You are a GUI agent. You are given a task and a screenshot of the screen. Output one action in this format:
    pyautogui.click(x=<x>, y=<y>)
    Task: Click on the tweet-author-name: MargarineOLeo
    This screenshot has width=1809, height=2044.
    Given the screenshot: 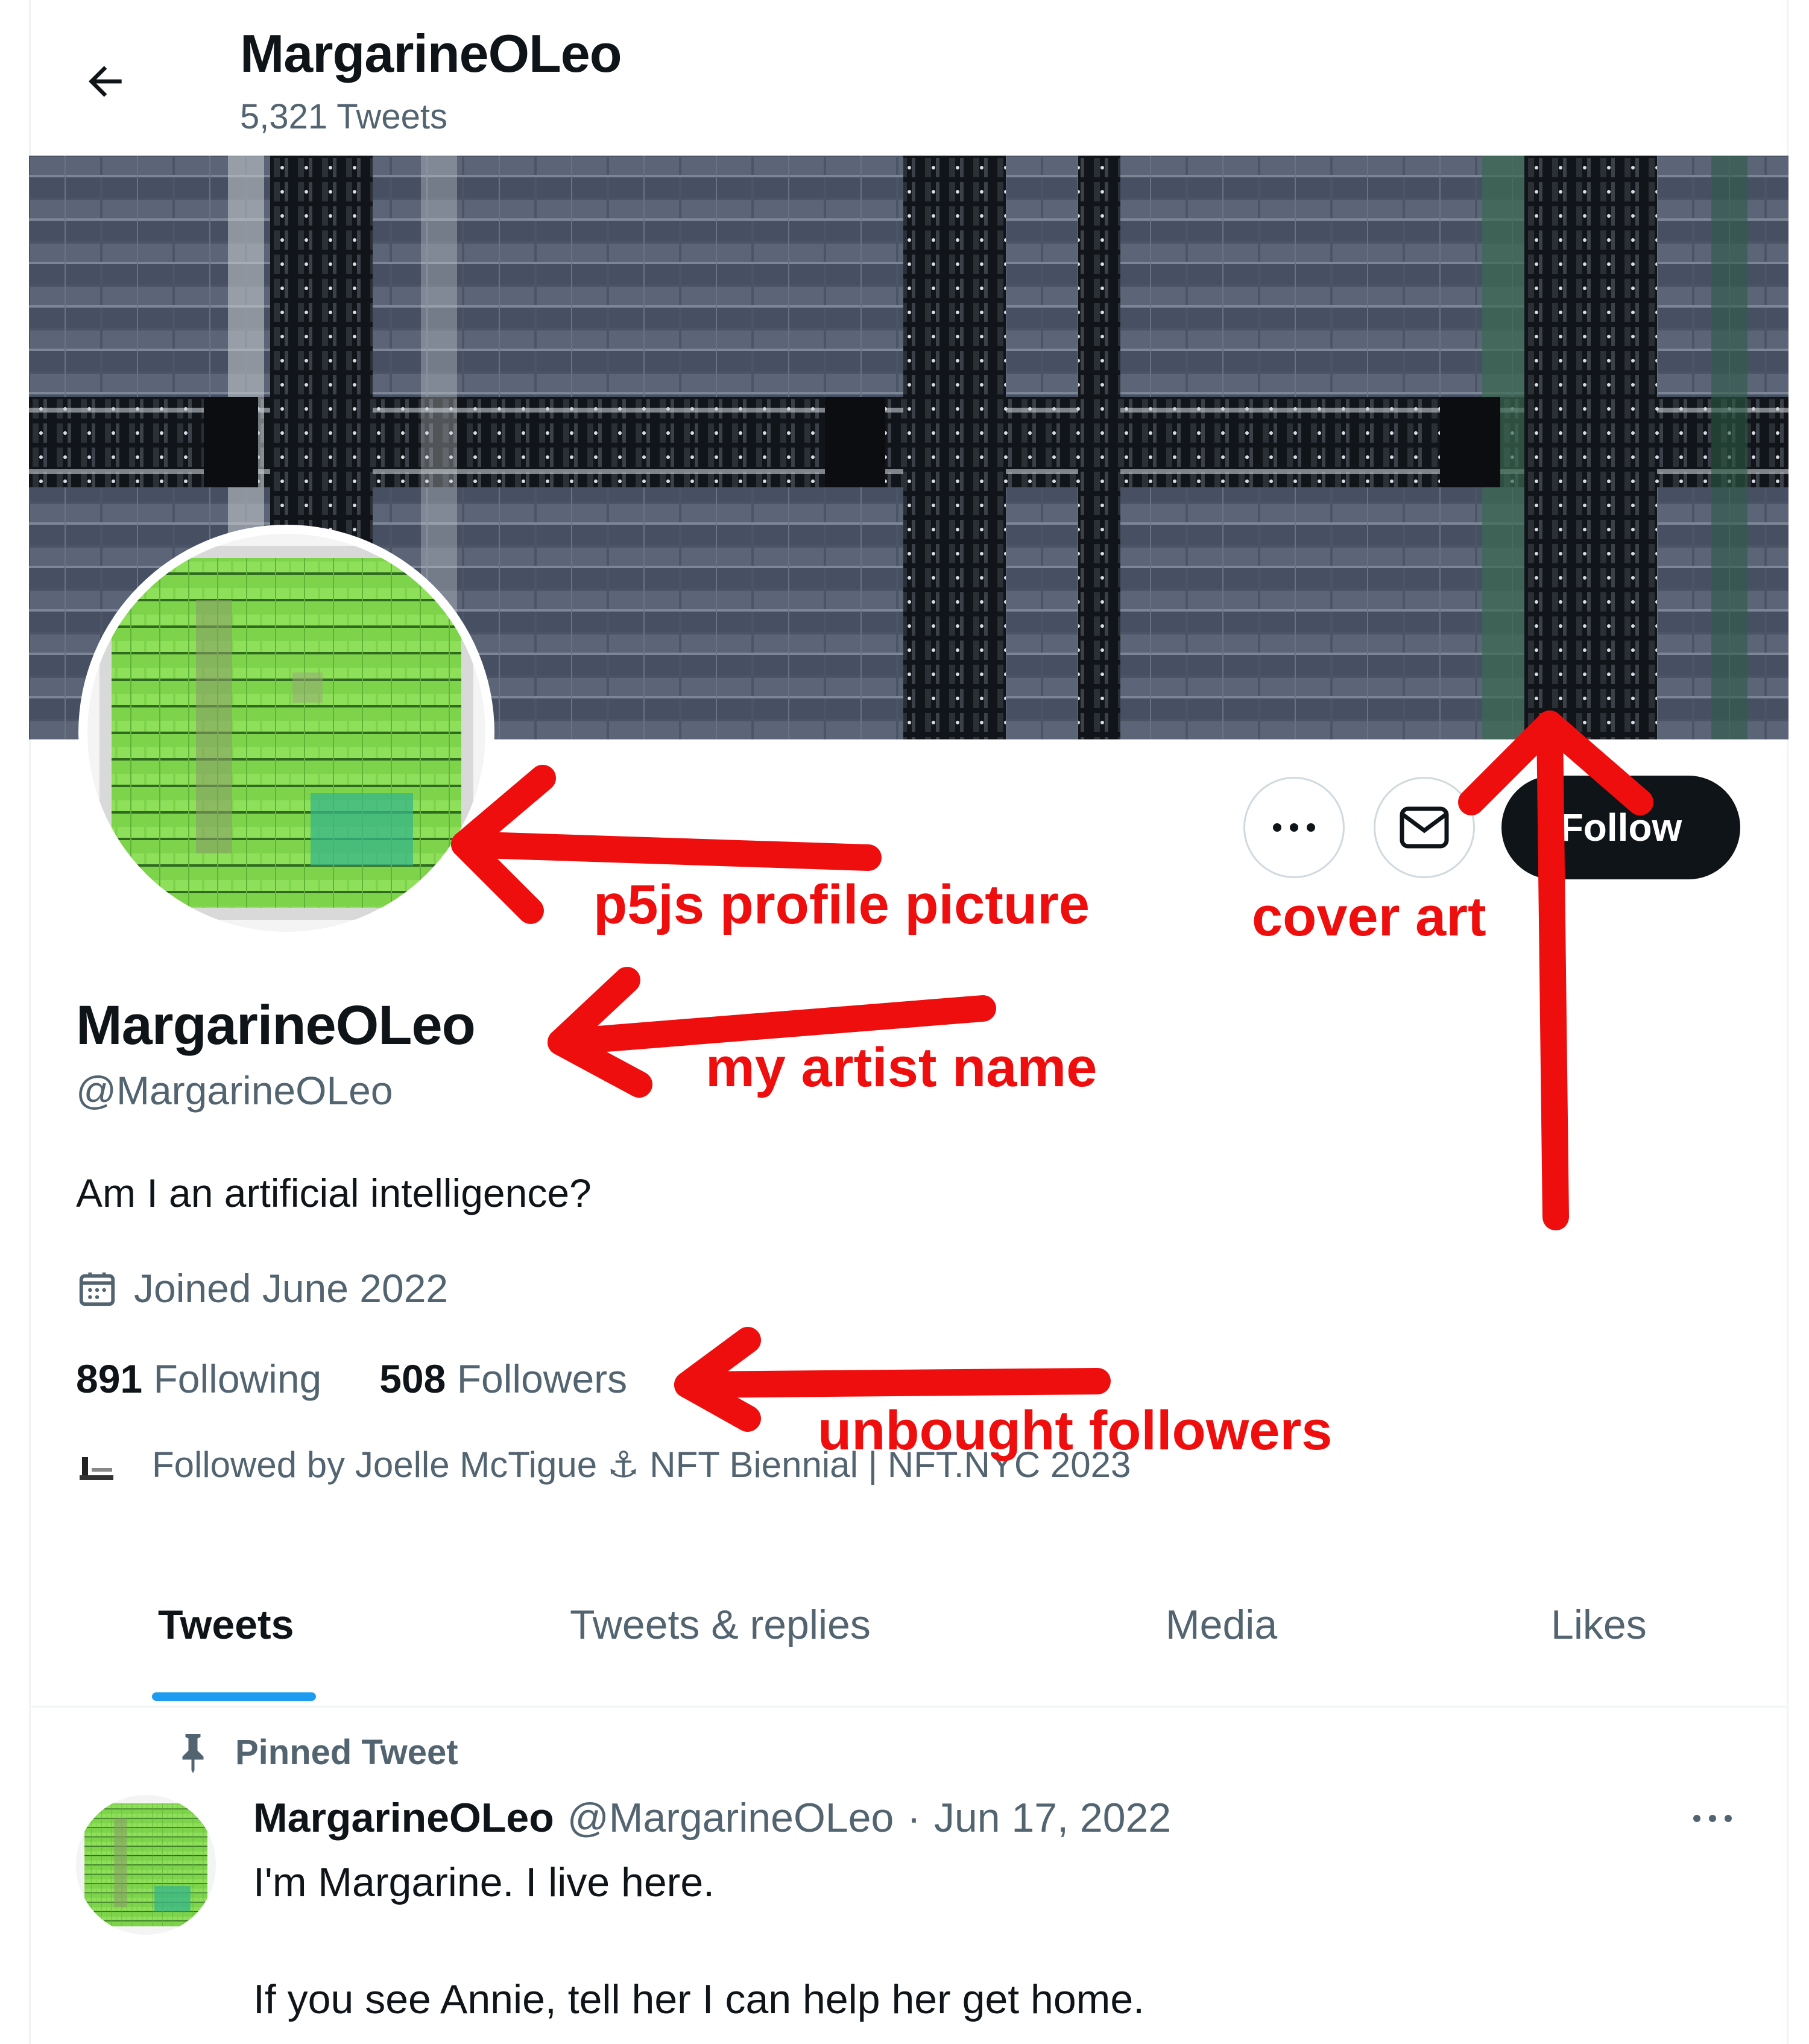 What is the action you would take?
    pyautogui.click(x=403, y=1817)
    